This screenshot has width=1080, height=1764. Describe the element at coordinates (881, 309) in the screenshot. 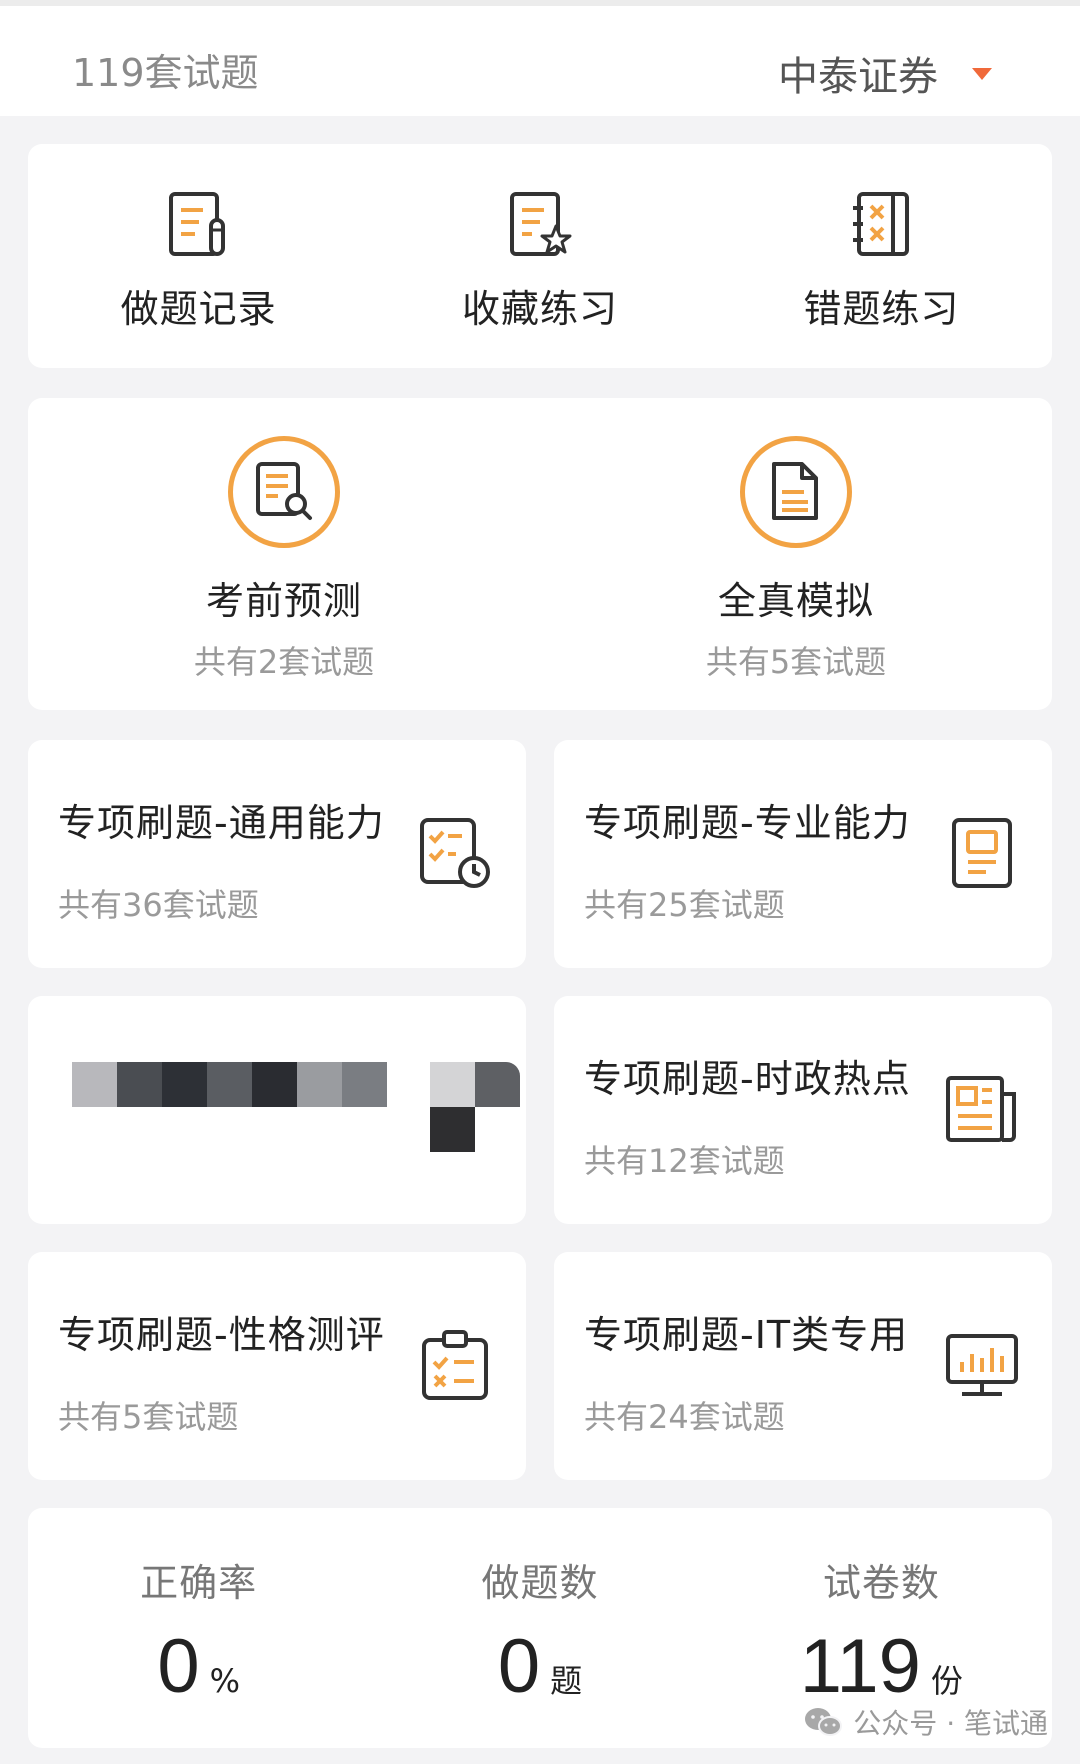

I see `wrong-practice-label: 错题练习` at that location.